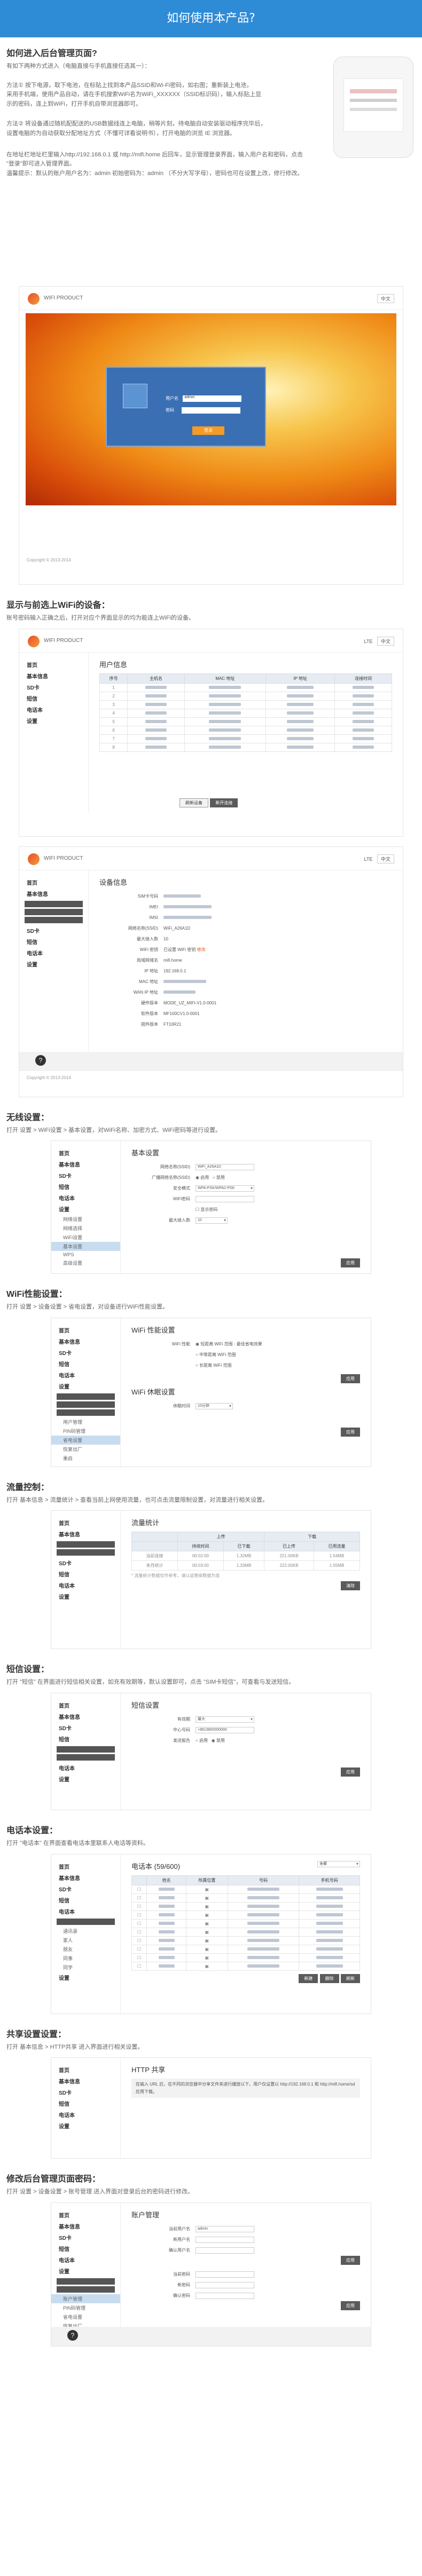  I want to click on nav-sub: 重启, so click(85, 1458).